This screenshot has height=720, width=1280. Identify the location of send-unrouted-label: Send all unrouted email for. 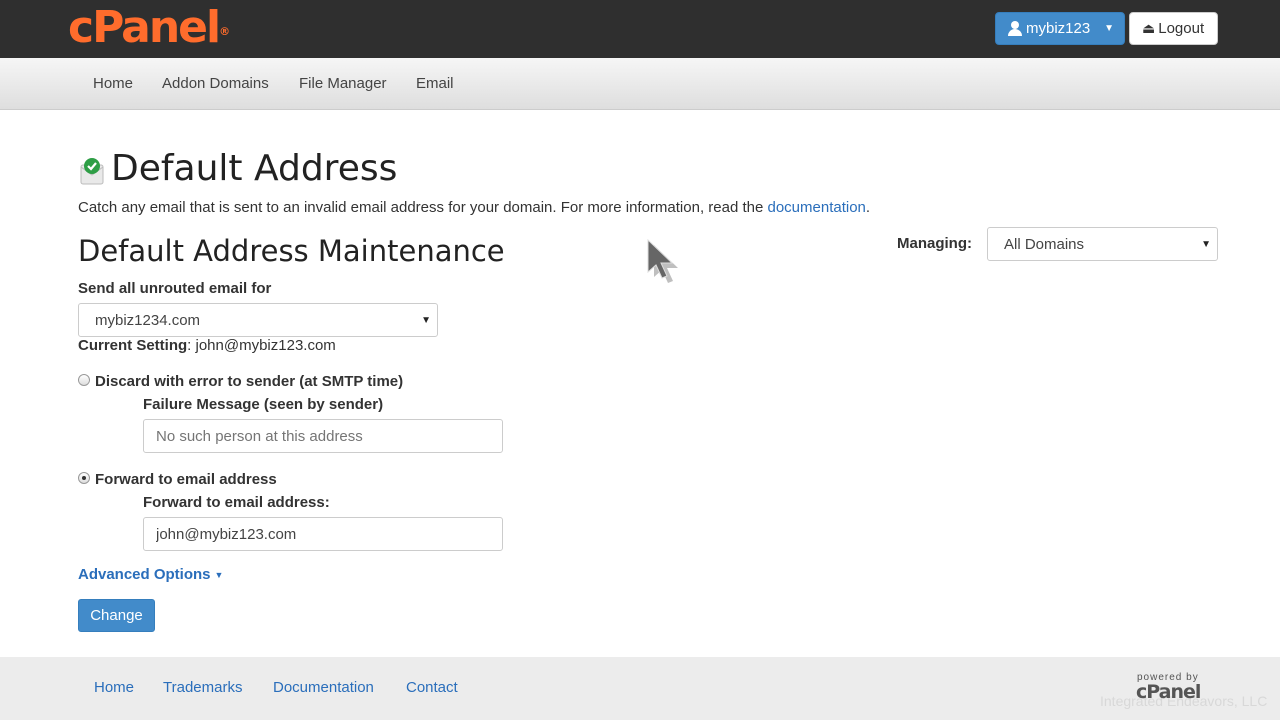
(175, 288).